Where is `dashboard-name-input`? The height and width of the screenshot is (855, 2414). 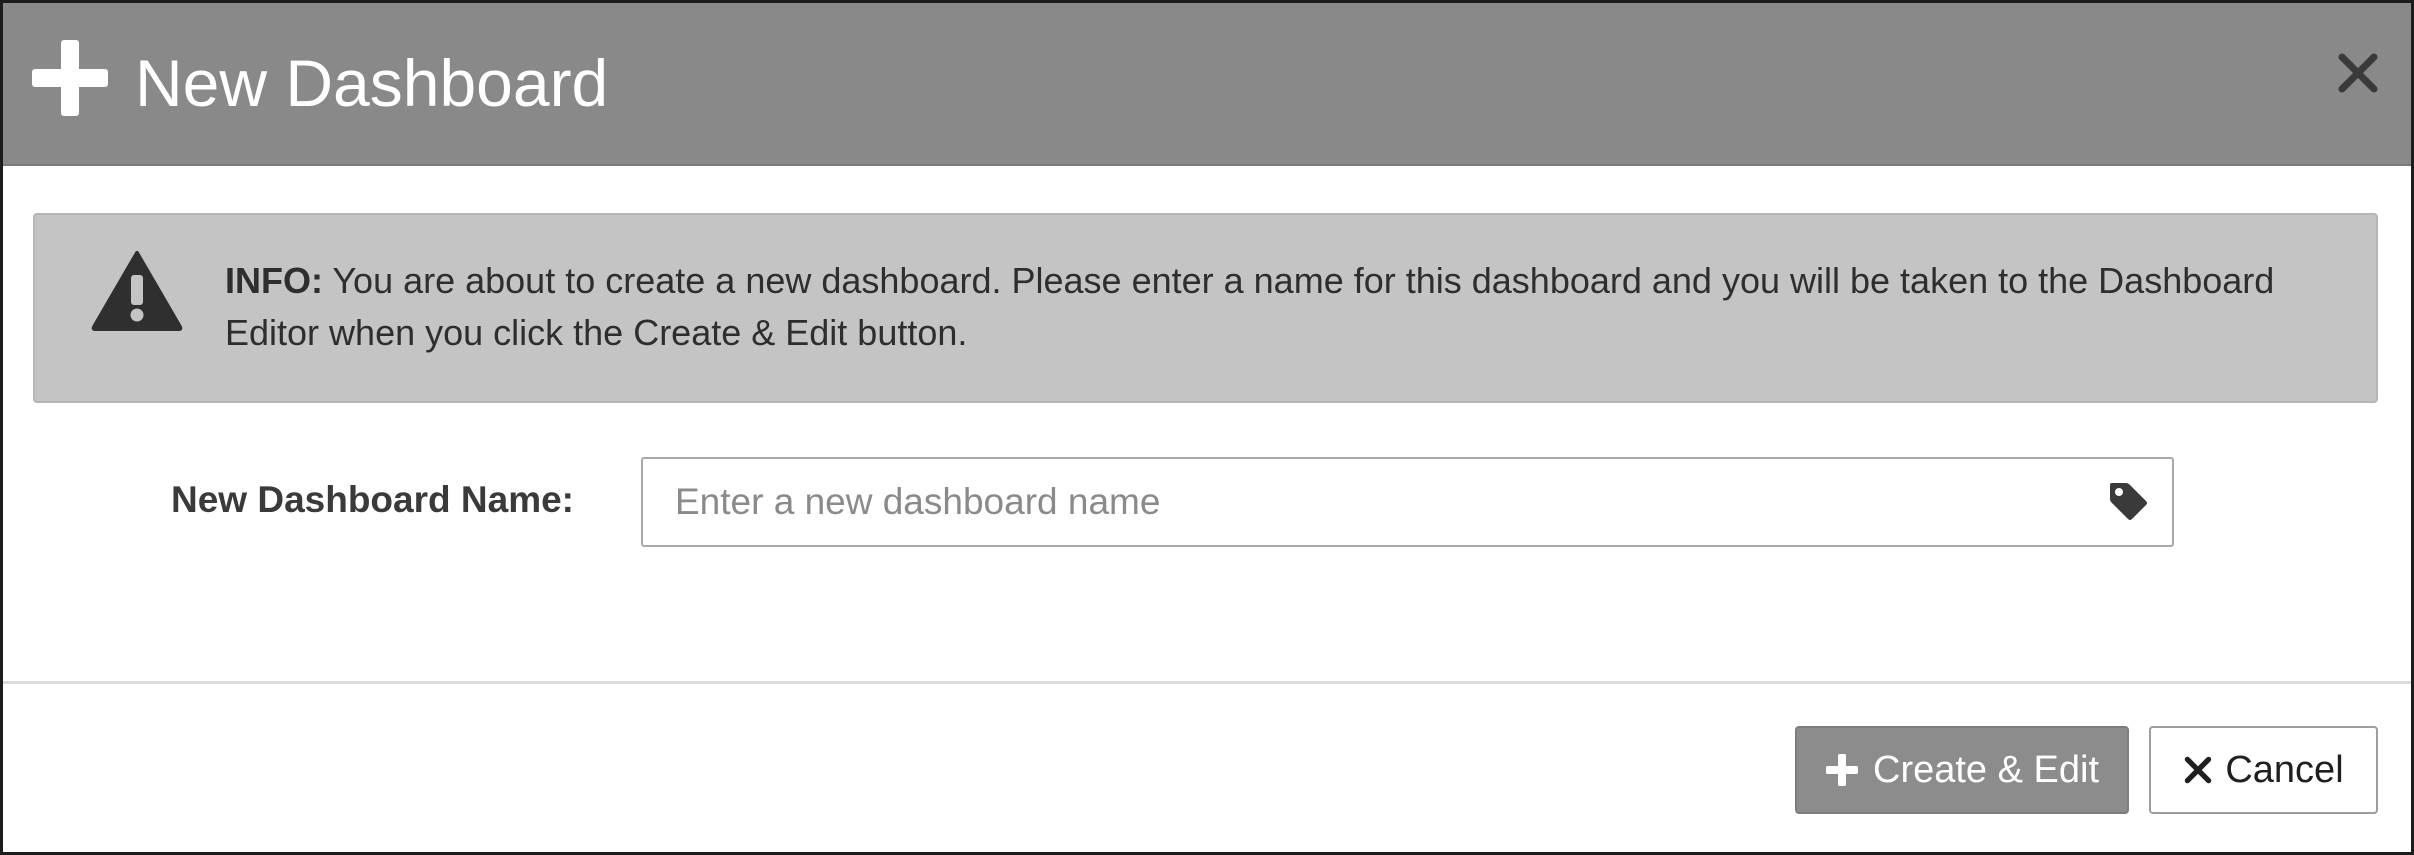 dashboard-name-input is located at coordinates (1407, 502).